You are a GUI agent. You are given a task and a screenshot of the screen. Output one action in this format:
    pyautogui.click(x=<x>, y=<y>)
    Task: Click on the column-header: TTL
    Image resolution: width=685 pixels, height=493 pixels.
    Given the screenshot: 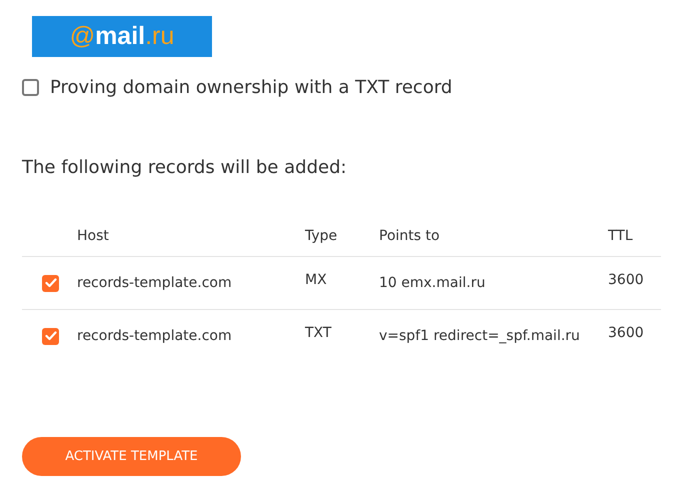 What is the action you would take?
    pyautogui.click(x=621, y=236)
    